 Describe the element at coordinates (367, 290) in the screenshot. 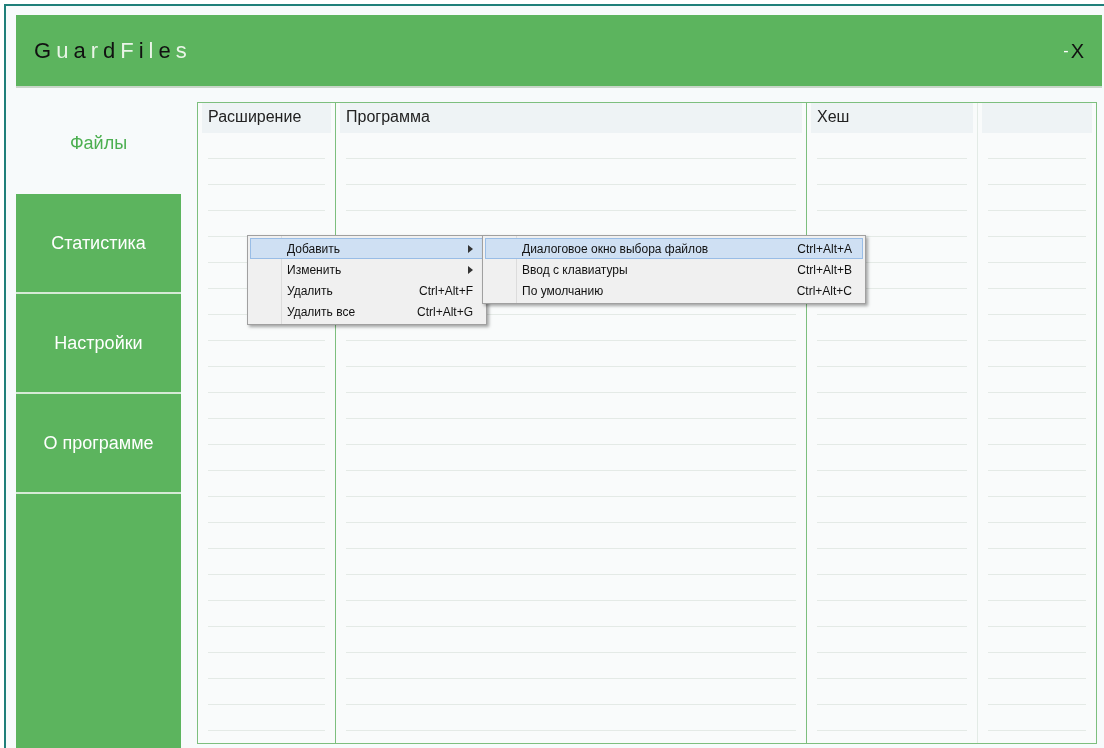

I see `menu-item: Удалить Ctrl+Alt+F` at that location.